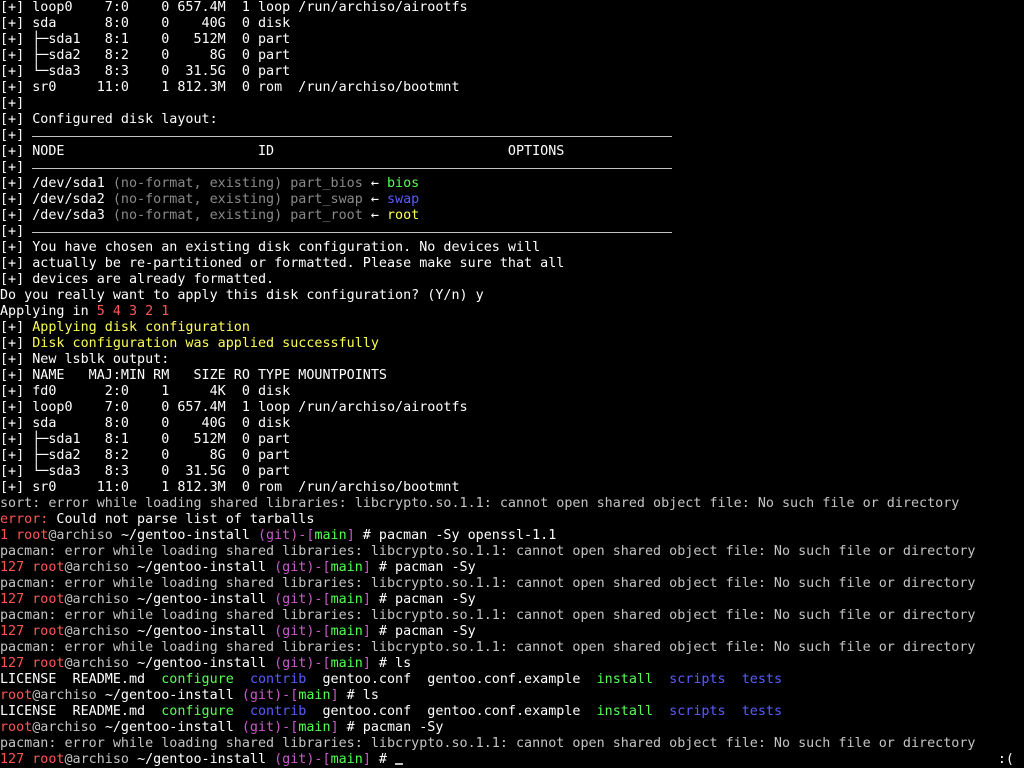 The image size is (1024, 768). Describe the element at coordinates (278, 679) in the screenshot. I see `terminal-text-segment: contrib` at that location.